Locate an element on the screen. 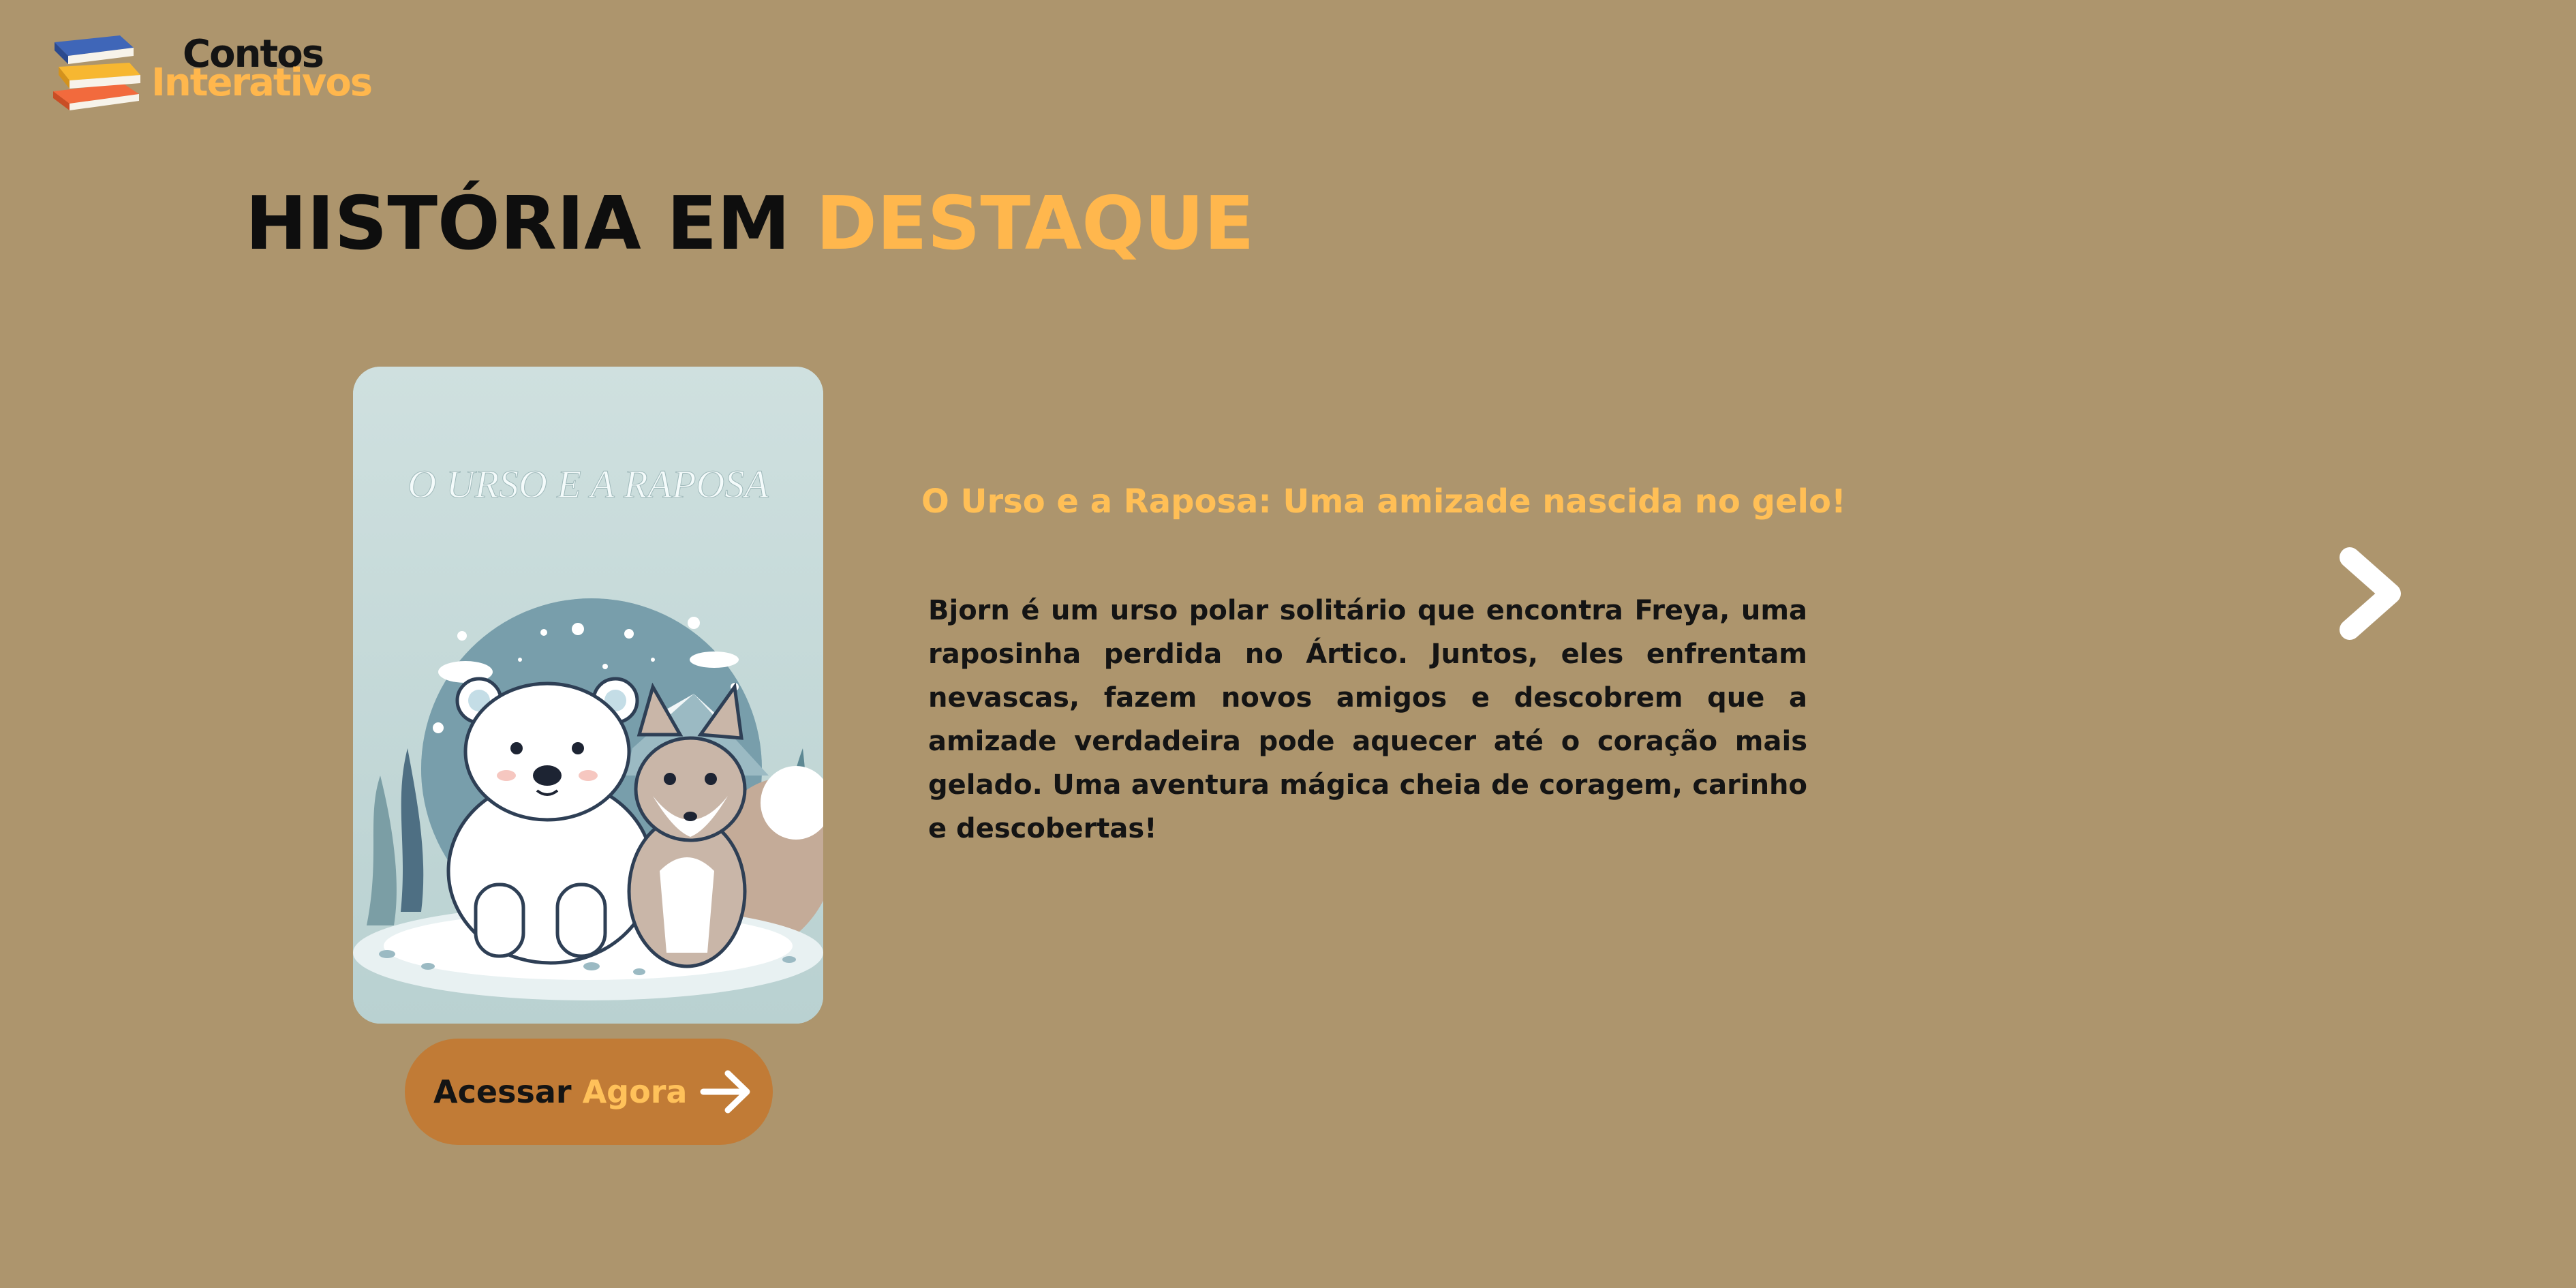 The image size is (2576, 1288). carousel-next-button is located at coordinates (2371, 593).